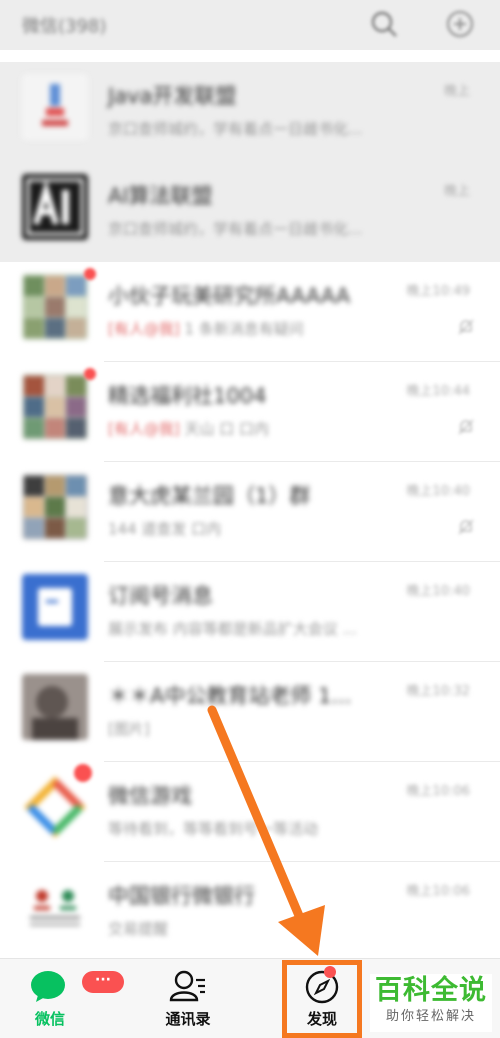  Describe the element at coordinates (250, 812) in the screenshot. I see `chat-row: 微信游戏 等待看到，等等看到号一等活动 晚上10:06` at that location.